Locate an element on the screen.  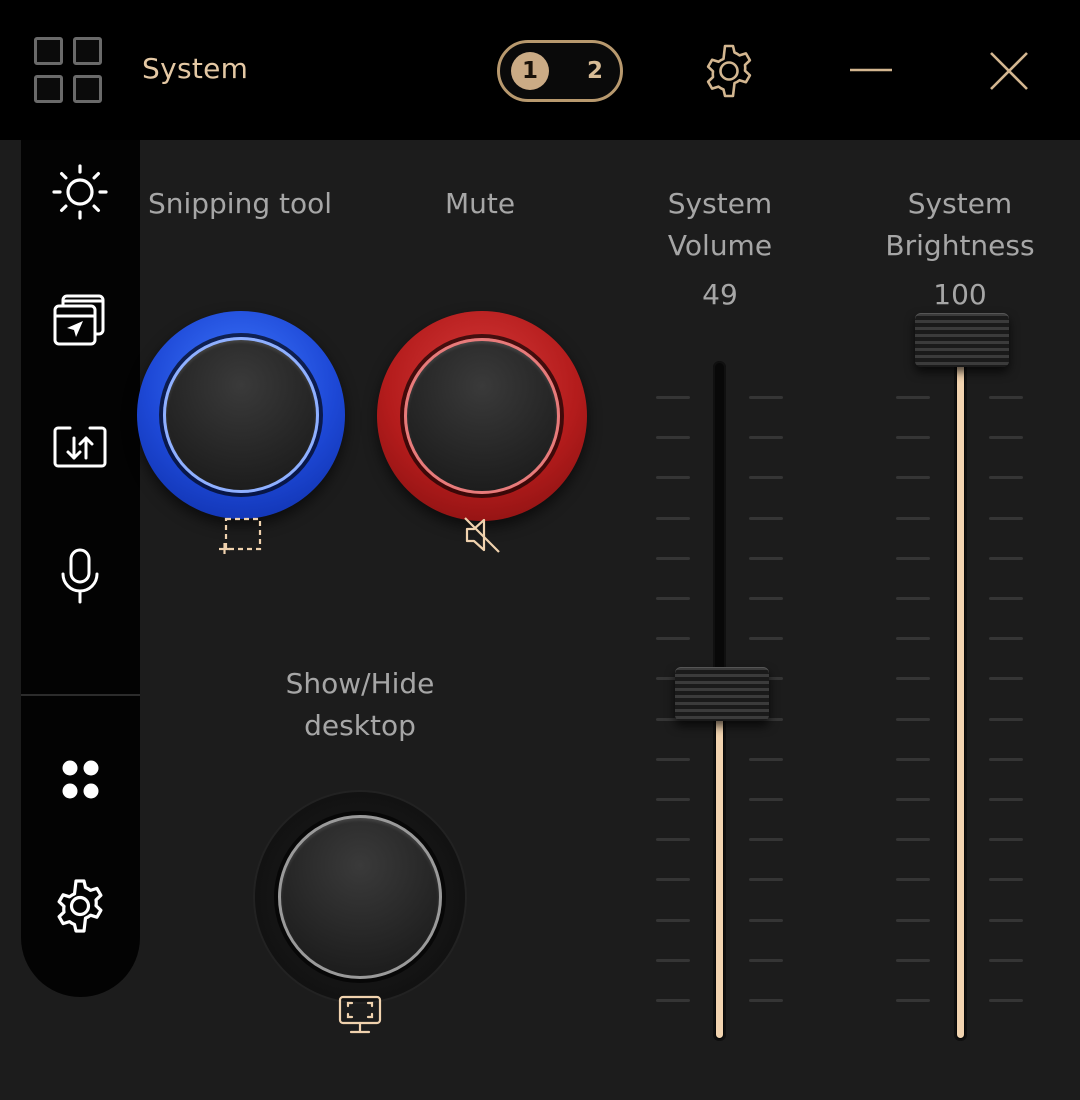
show-hide-desktop-knob is located at coordinates (360, 897).